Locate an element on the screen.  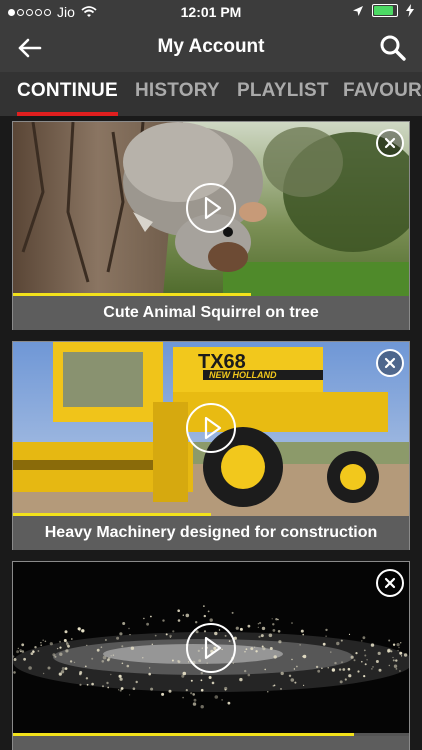
video-title: Cute Animal Squirrel on tree is located at coordinates (211, 313).